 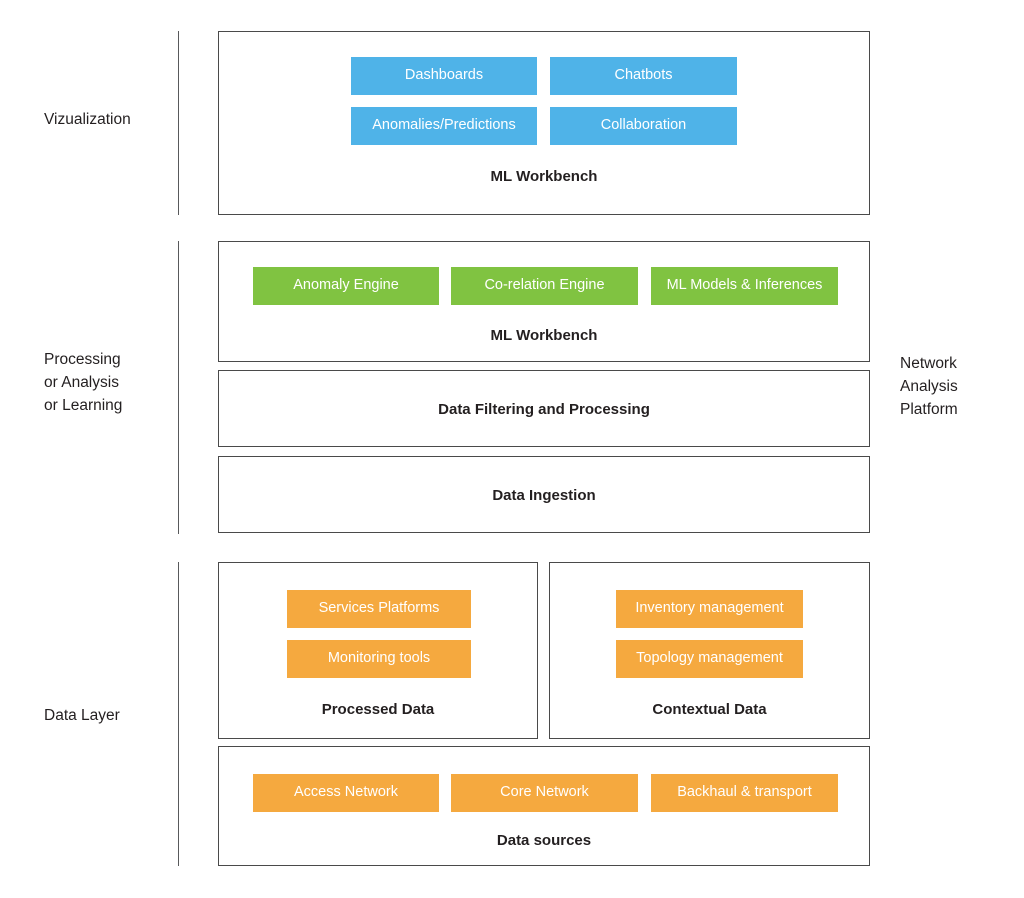 I want to click on chip-collaboration: Collaboration, so click(x=643, y=126).